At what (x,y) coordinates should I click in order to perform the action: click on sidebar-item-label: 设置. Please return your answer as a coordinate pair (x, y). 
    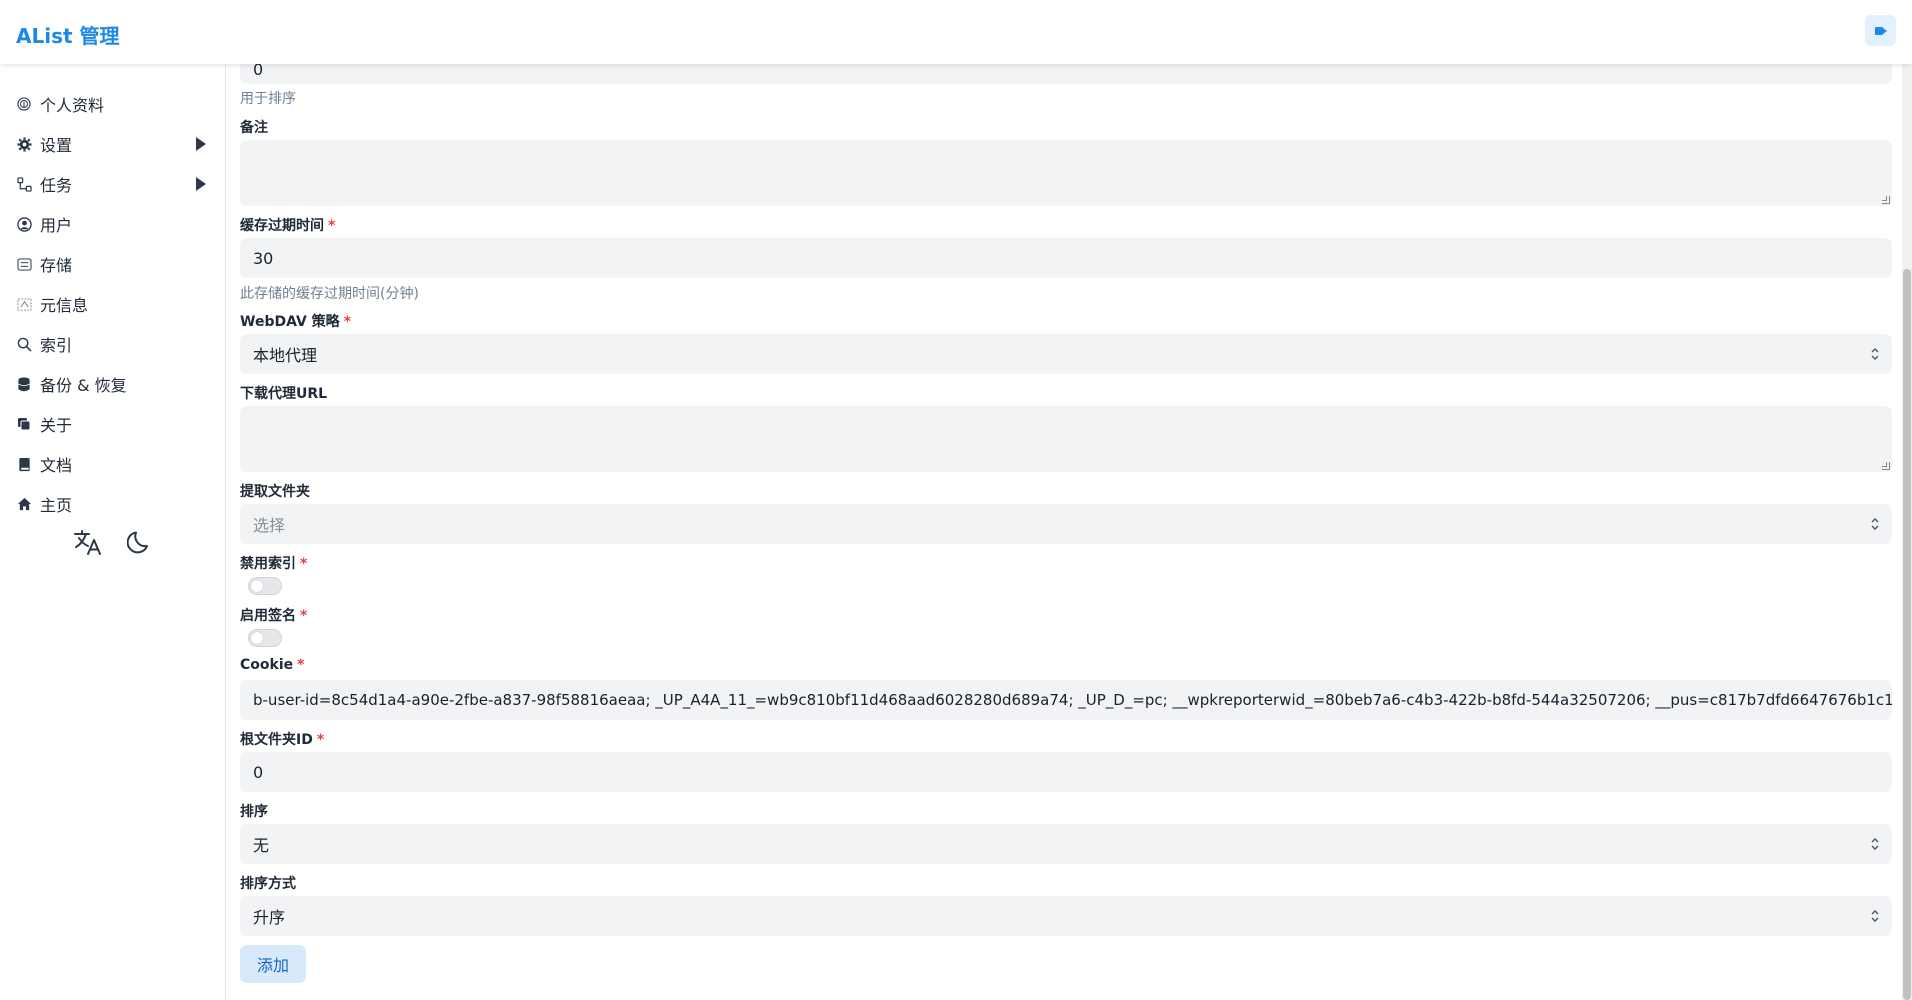
    Looking at the image, I should click on (56, 145).